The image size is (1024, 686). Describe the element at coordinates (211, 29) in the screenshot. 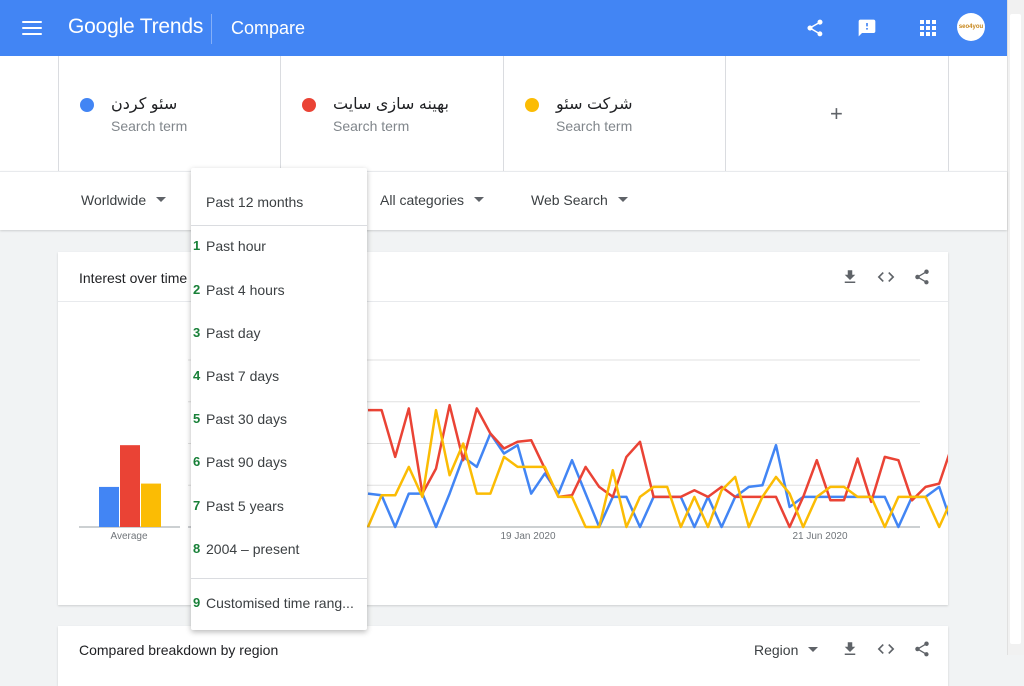

I see `header-divider` at that location.